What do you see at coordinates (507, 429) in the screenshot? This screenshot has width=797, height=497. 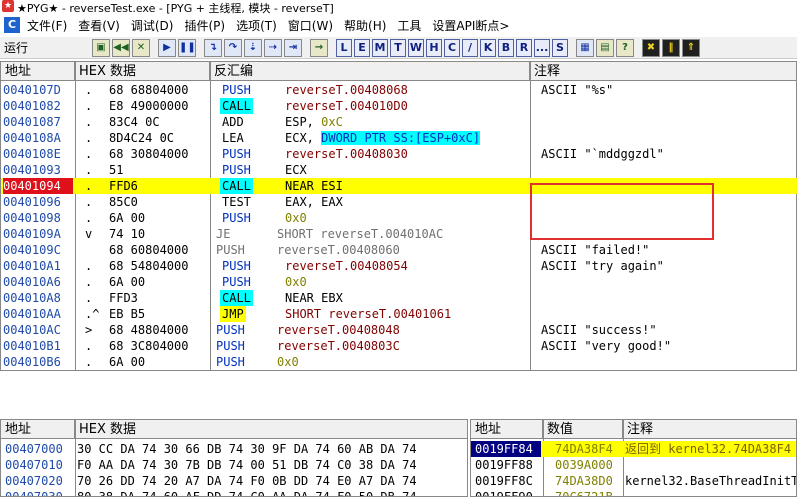 I see `stack-header-address: 地址` at bounding box center [507, 429].